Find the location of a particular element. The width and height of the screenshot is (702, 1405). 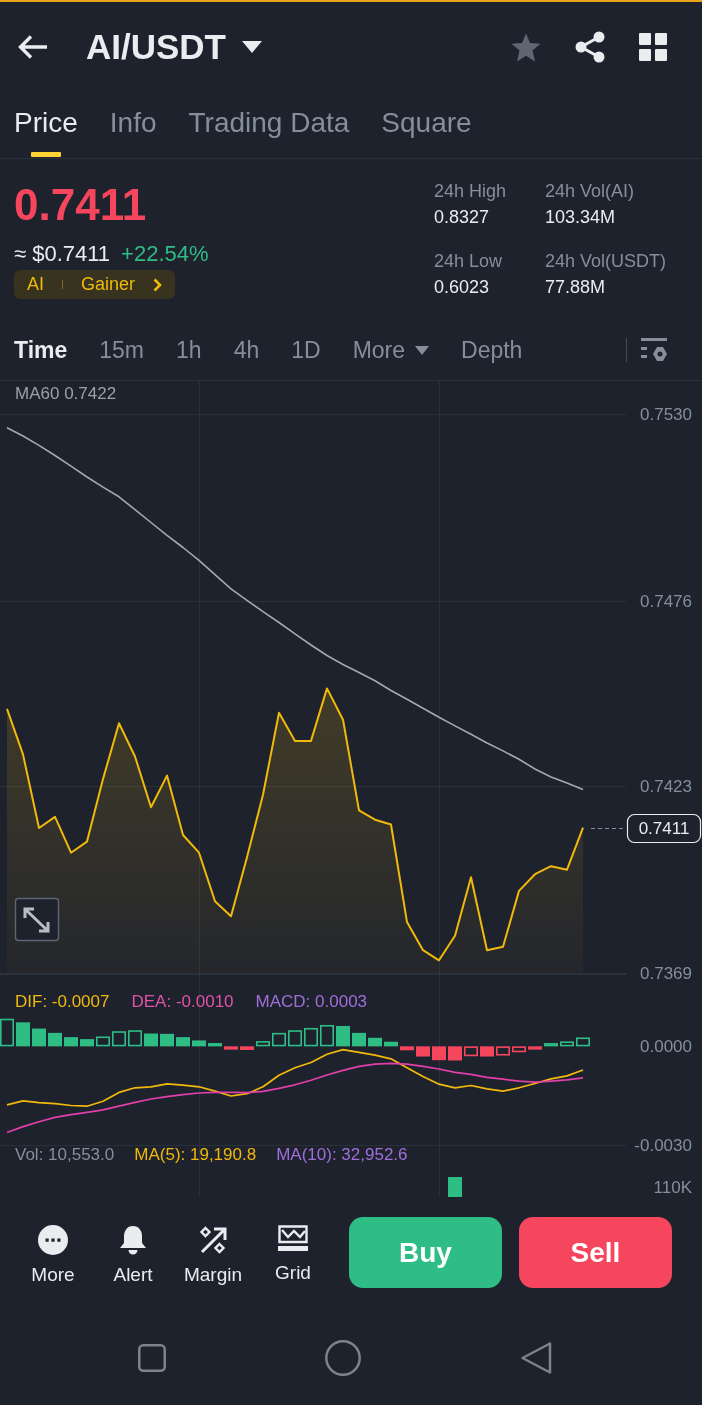

legend-text: MA(10): 32,952.6 is located at coordinates (342, 1155).